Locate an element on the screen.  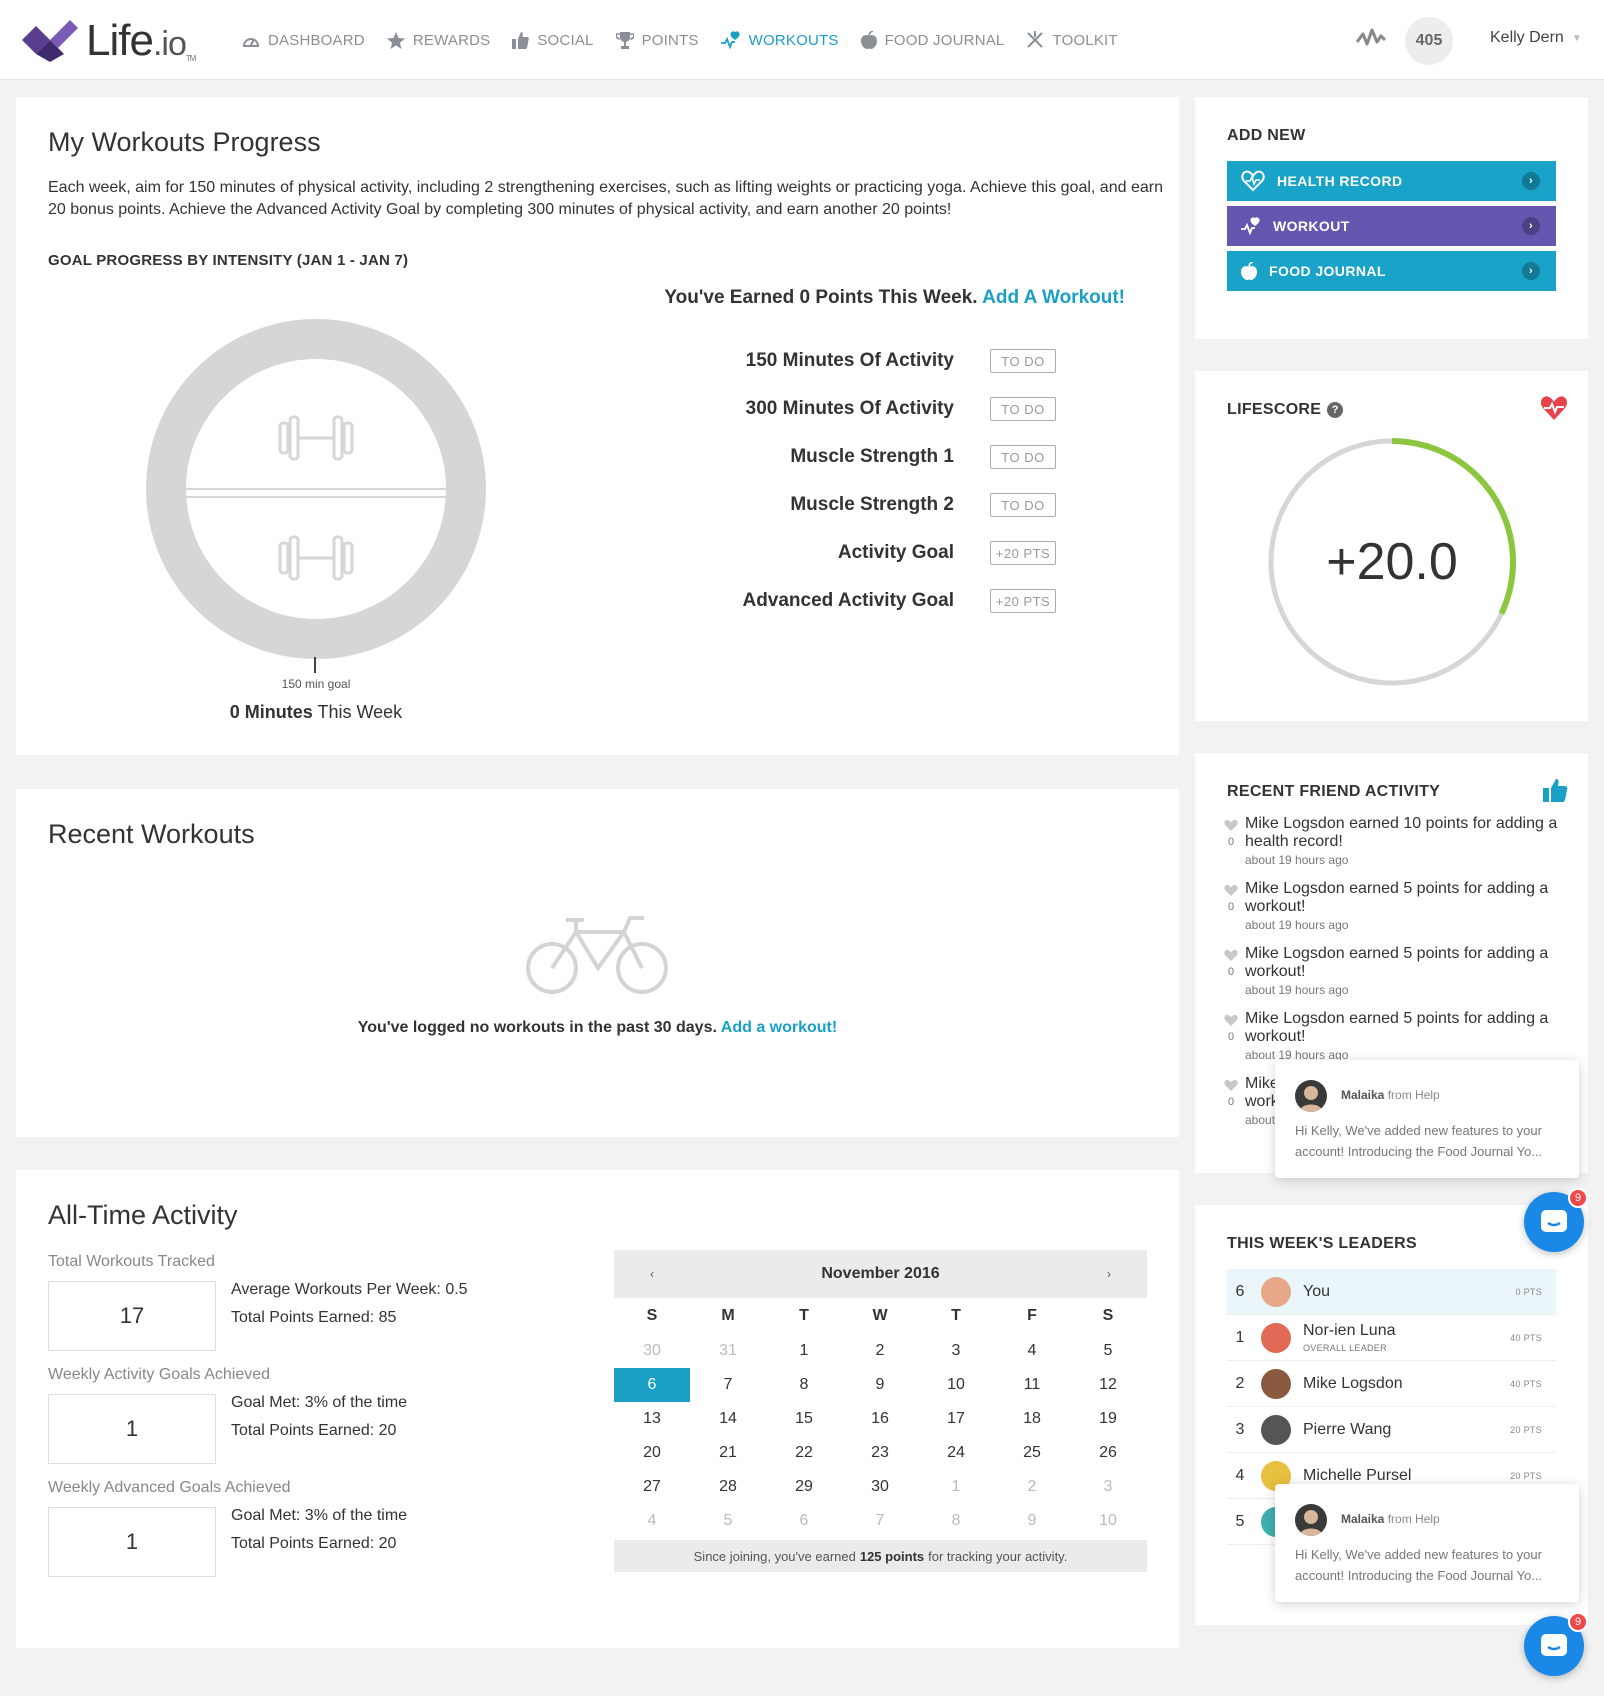
calendar-day: 26 is located at coordinates (1108, 1453).